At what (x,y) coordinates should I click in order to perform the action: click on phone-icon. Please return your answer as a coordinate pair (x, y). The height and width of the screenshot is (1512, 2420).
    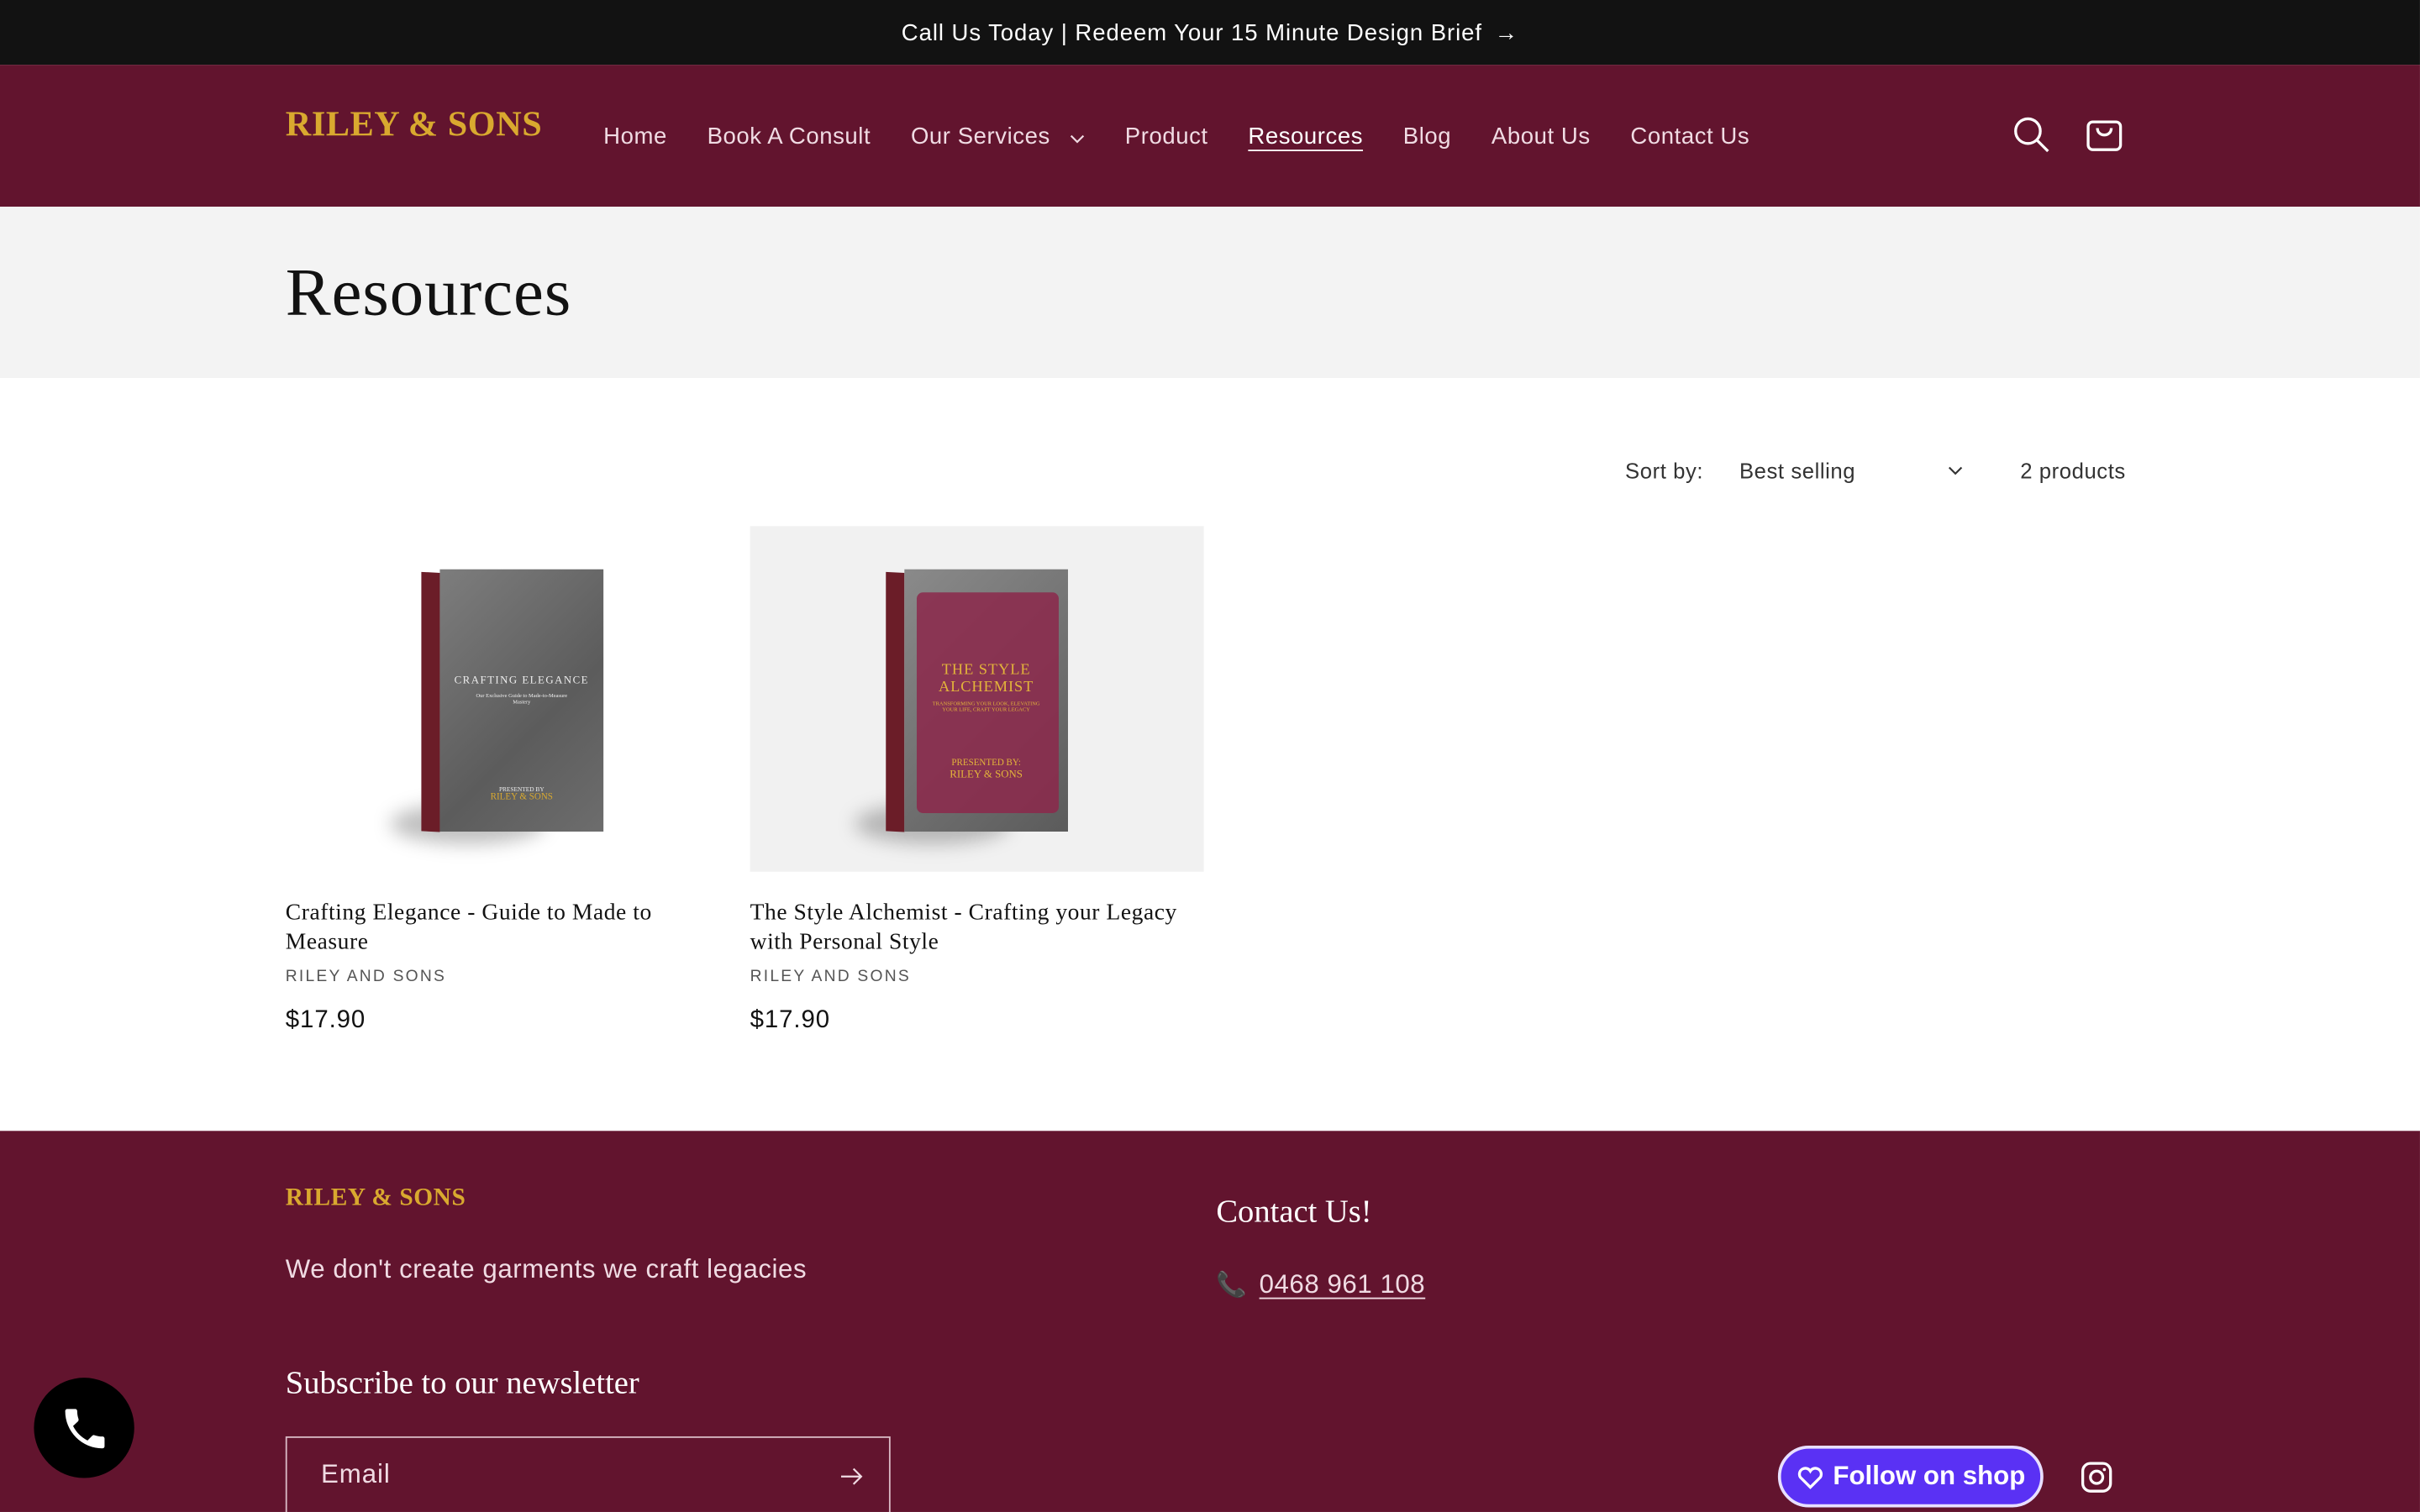
    Looking at the image, I should click on (84, 1428).